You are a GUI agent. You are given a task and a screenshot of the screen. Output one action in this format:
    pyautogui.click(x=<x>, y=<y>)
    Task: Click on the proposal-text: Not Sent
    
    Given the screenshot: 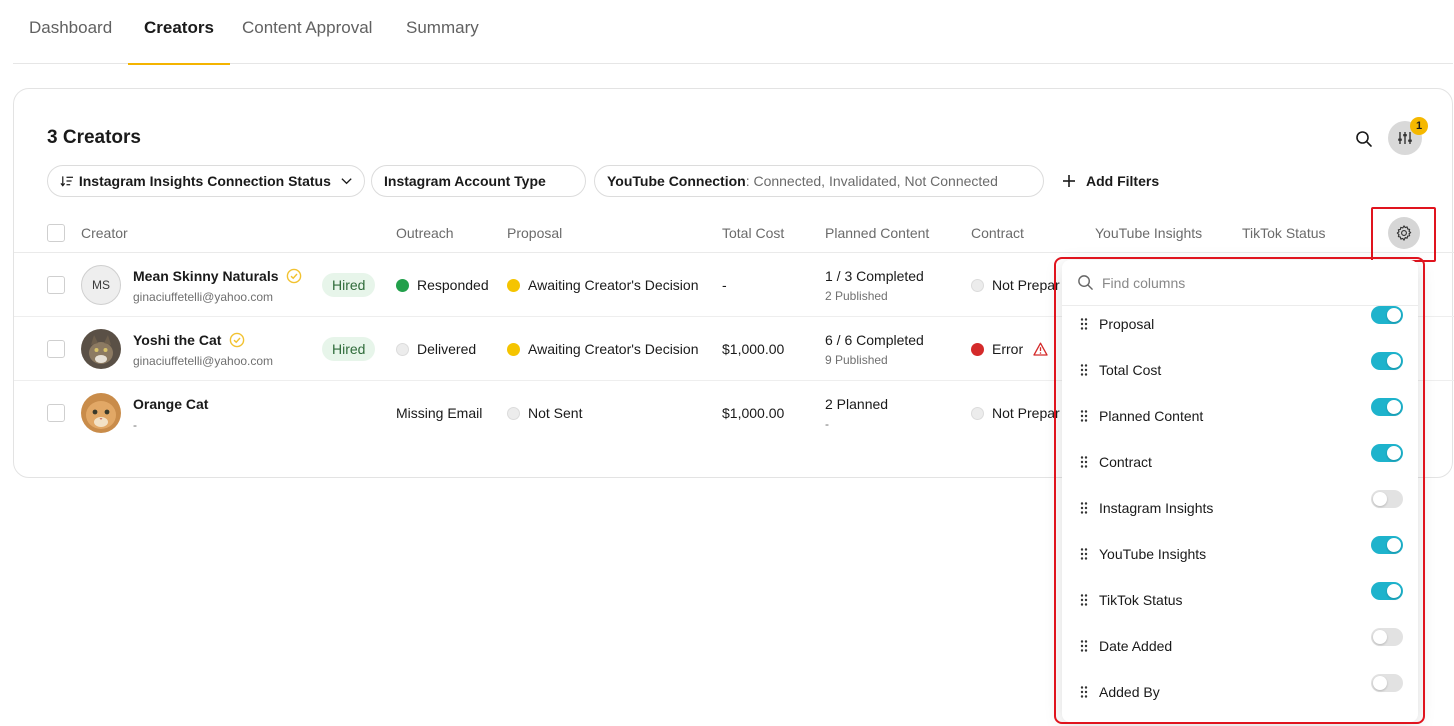 What is the action you would take?
    pyautogui.click(x=555, y=413)
    